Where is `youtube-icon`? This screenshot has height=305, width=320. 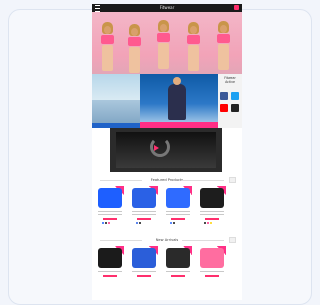 youtube-icon is located at coordinates (224, 108).